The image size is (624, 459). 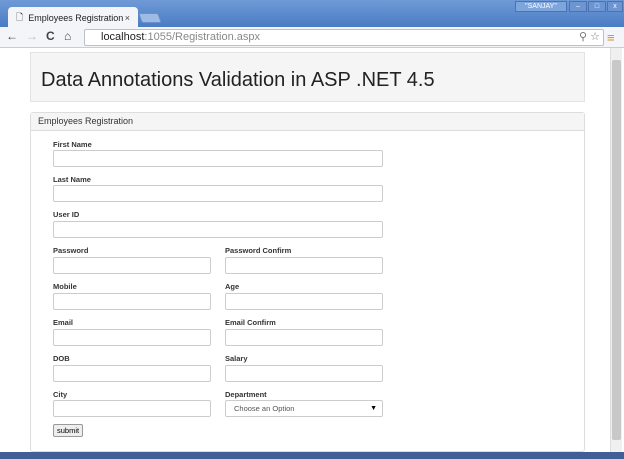 I want to click on forward-icon: →, so click(x=32, y=36).